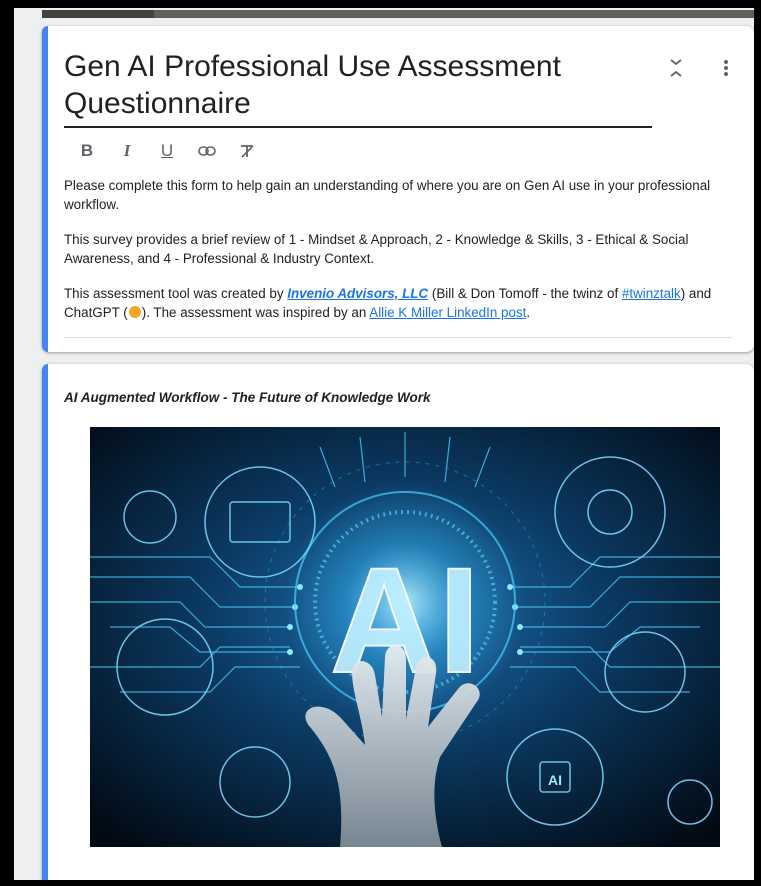 This screenshot has width=761, height=886. I want to click on invenio-link: Invenio Advisors, LLC, so click(357, 293).